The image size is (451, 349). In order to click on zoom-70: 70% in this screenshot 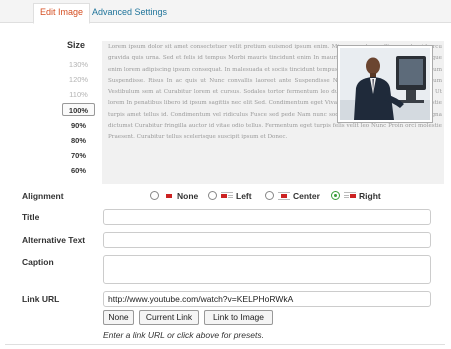, I will do `click(78, 155)`.